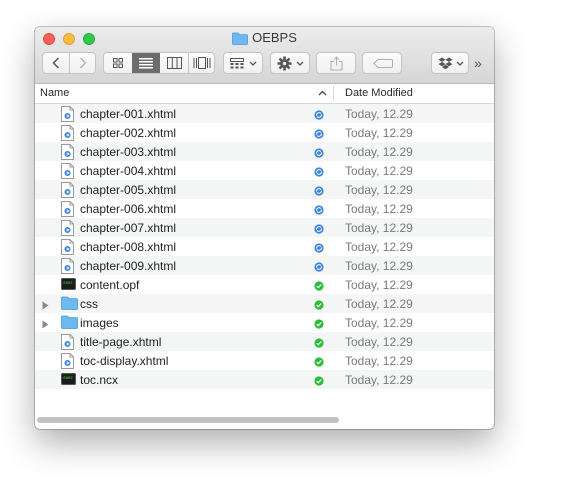  Describe the element at coordinates (128, 152) in the screenshot. I see `file-name: chapter-003.xhtml` at that location.